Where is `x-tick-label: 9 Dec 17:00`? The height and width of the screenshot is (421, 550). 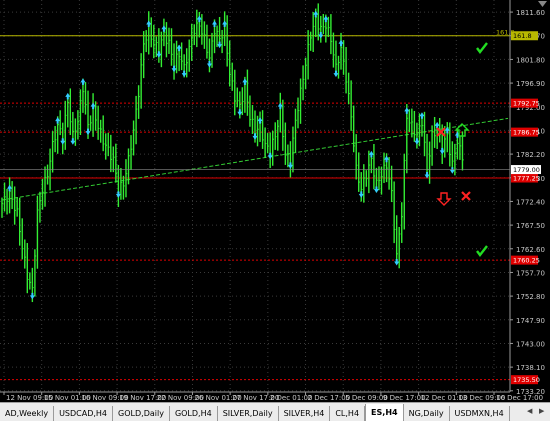
x-tick-label: 9 Dec 17:00 is located at coordinates (404, 398).